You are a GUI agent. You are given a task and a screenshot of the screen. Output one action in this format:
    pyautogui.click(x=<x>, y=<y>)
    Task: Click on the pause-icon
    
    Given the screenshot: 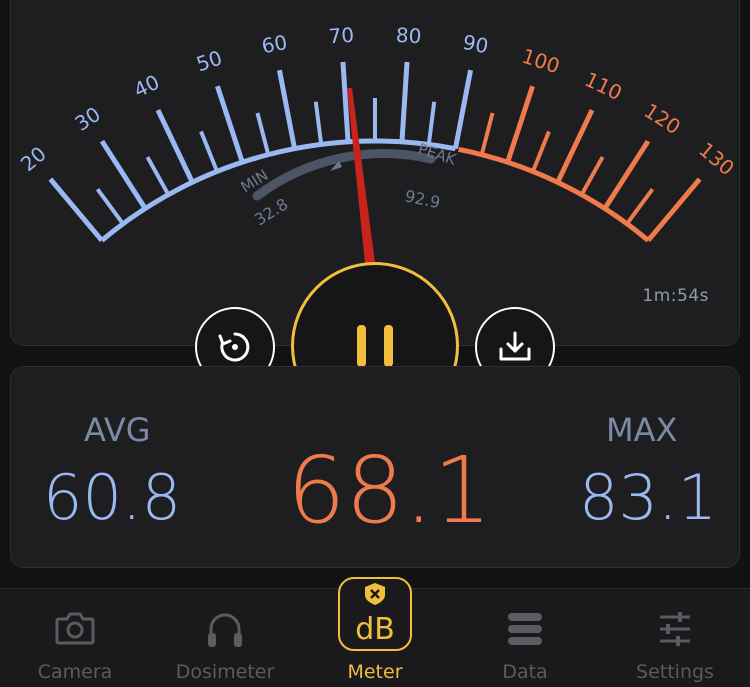 What is the action you would take?
    pyautogui.click(x=375, y=346)
    